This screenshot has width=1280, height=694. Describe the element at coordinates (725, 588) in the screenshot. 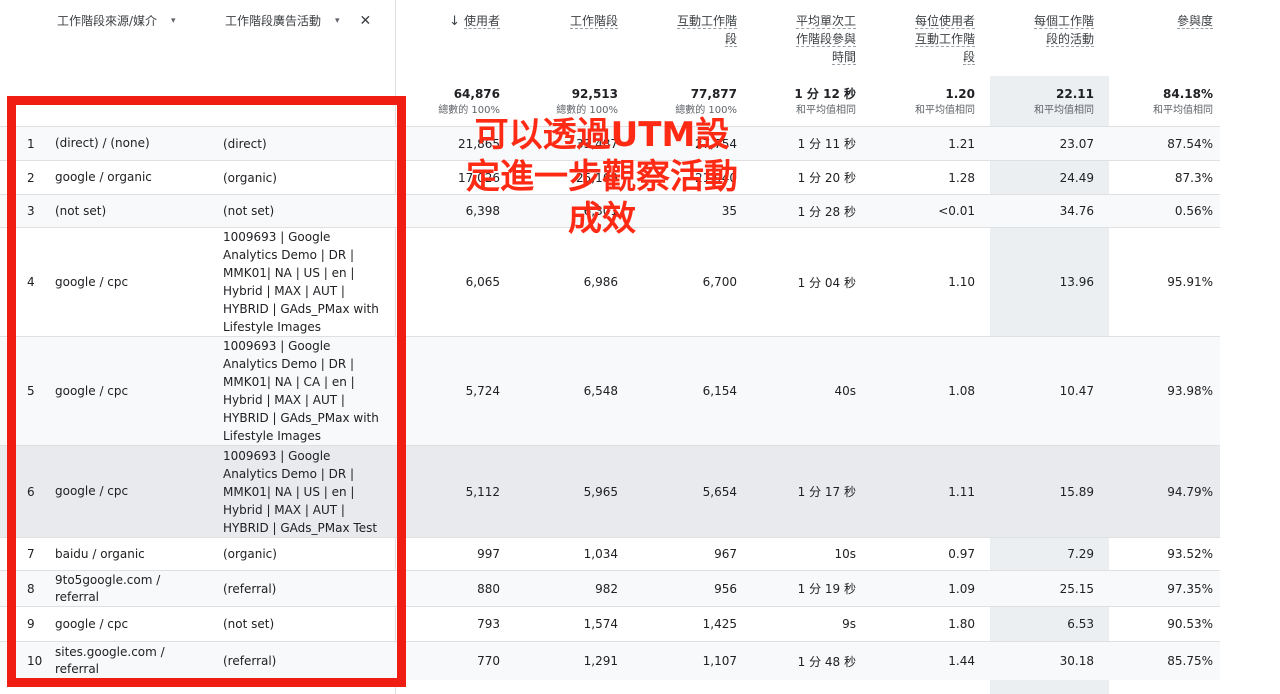

I see `metric-cell-text: 956` at that location.